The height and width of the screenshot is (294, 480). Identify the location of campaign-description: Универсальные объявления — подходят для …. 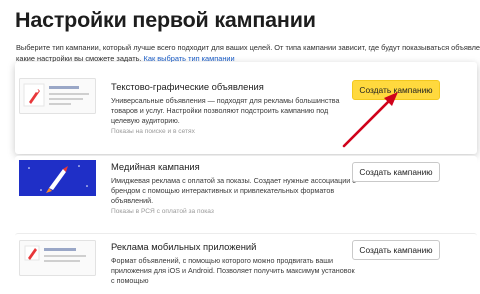
(225, 110).